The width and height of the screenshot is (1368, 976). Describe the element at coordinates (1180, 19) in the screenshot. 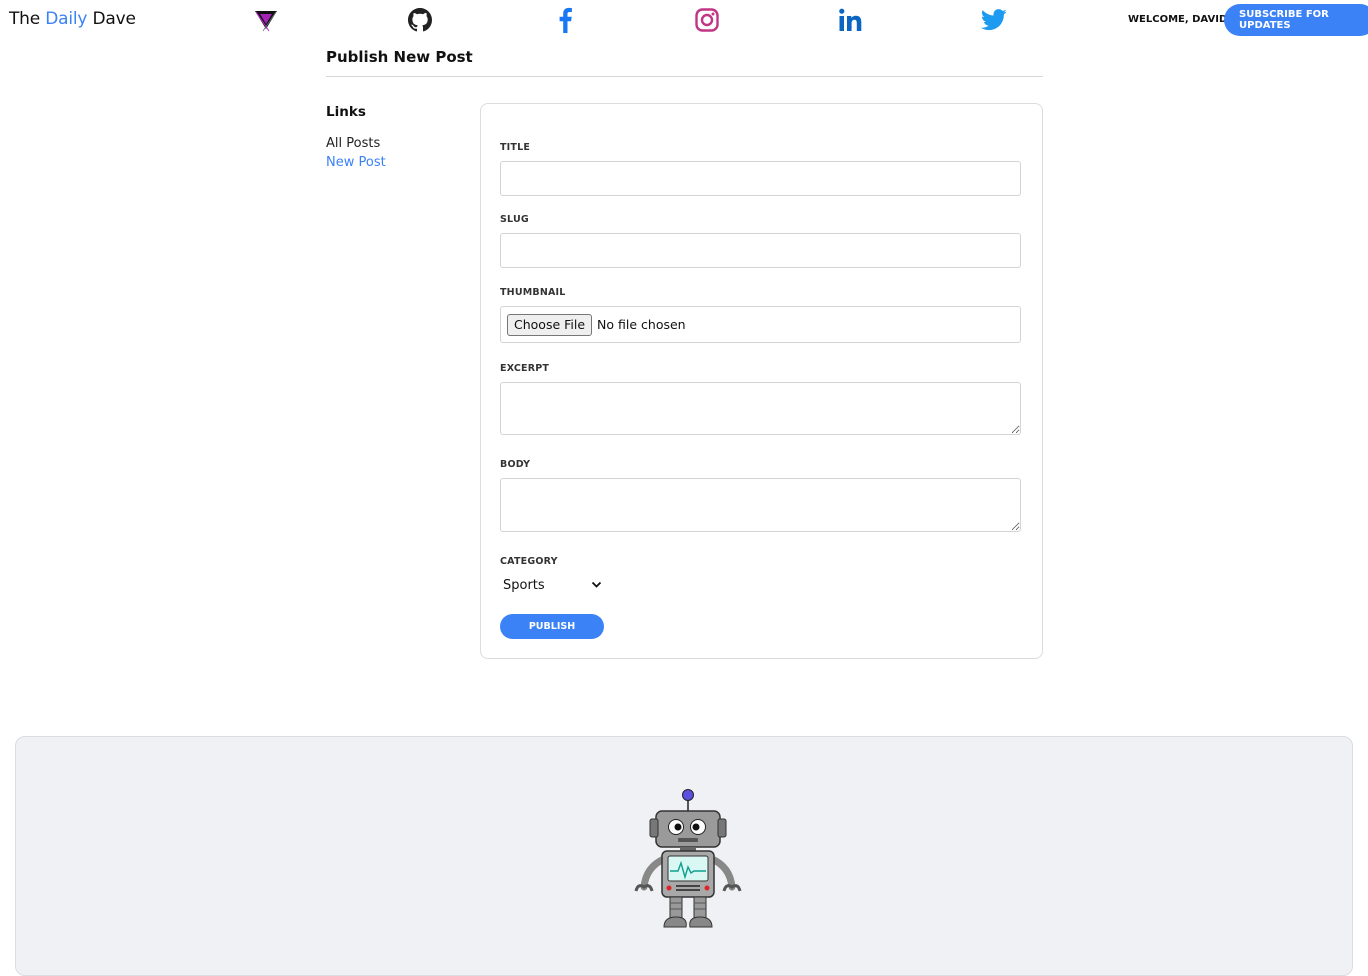

I see `welcome-text: WELCOME, DAVID!` at that location.